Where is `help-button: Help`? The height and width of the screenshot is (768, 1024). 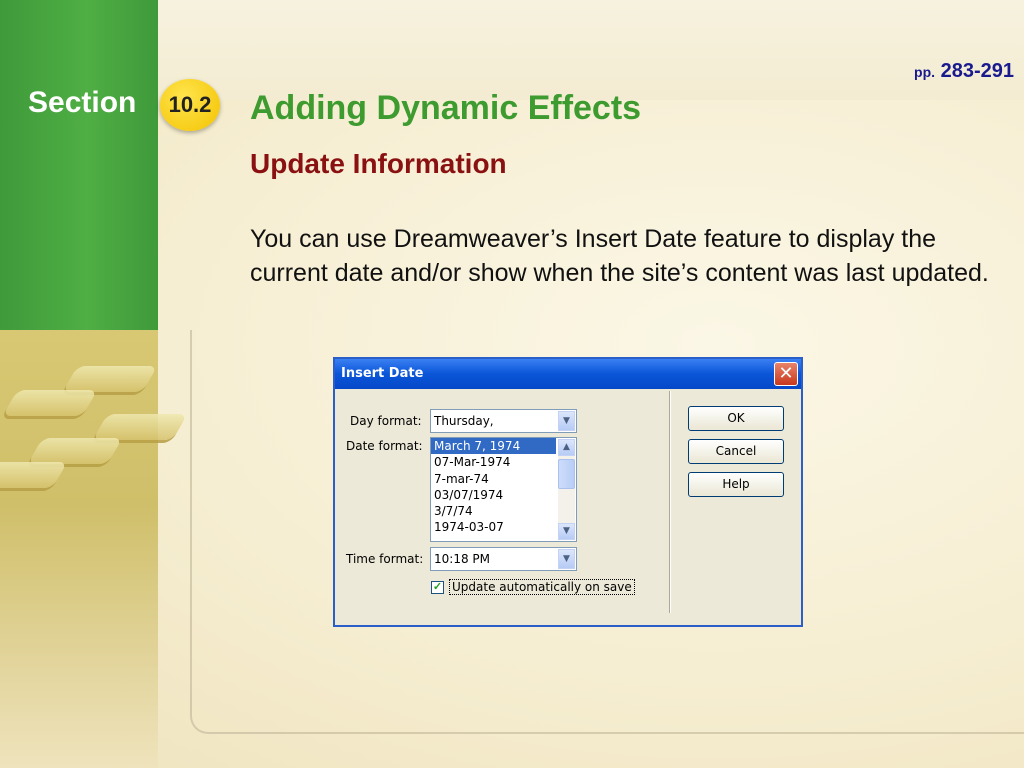 help-button: Help is located at coordinates (736, 484).